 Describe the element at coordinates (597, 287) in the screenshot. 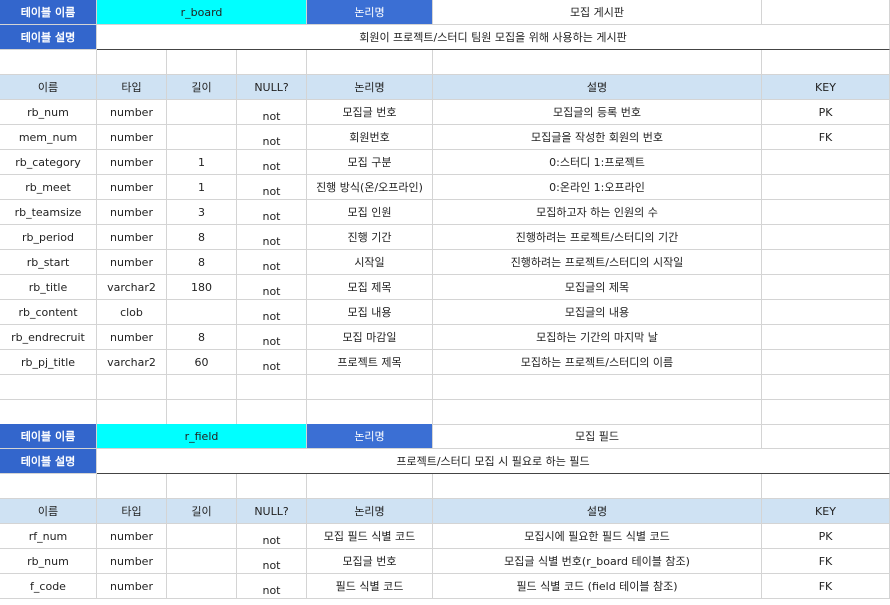

I see `cell-desc: 모집글의 제목` at that location.